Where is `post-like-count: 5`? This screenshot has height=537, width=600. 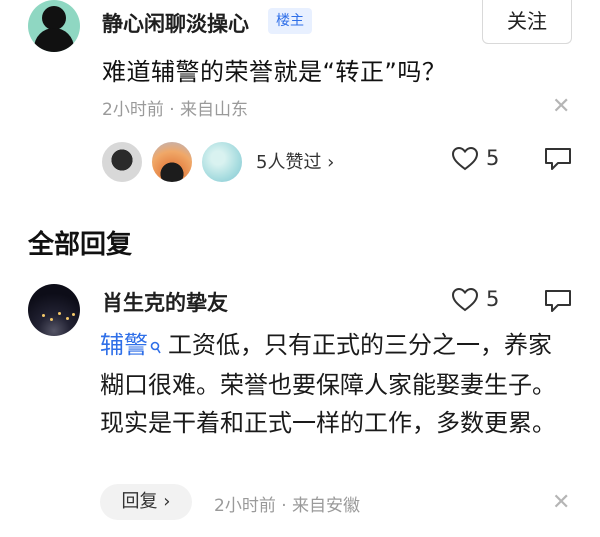
post-like-count: 5 is located at coordinates (493, 158).